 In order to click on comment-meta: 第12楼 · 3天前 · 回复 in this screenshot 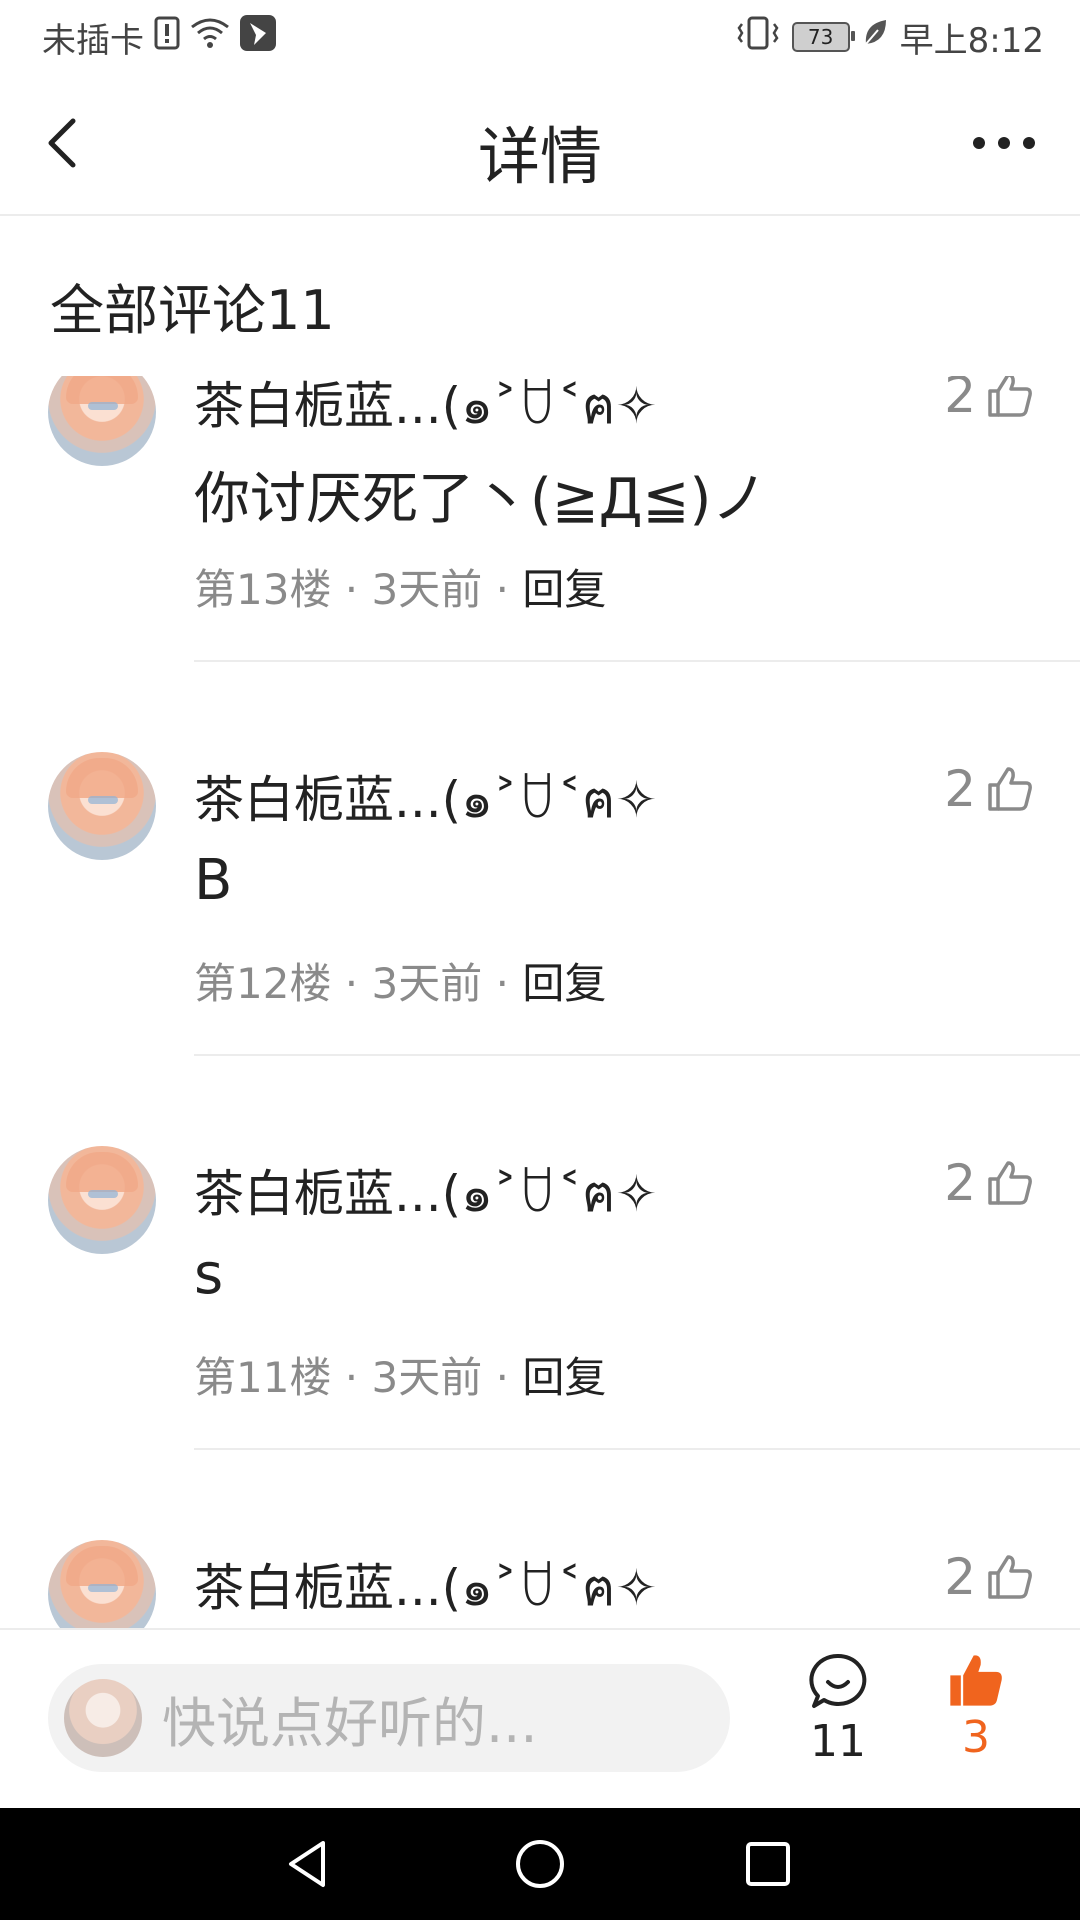, I will do `click(400, 983)`.